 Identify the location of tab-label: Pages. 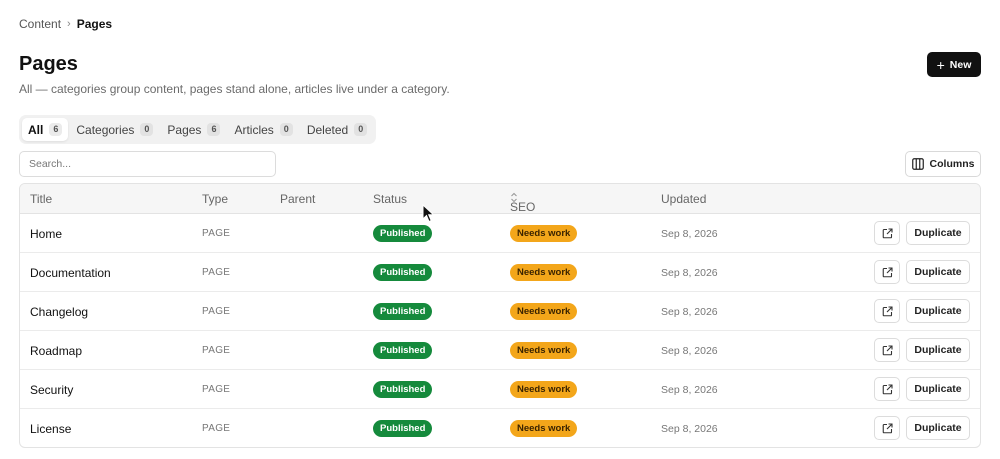
(184, 129).